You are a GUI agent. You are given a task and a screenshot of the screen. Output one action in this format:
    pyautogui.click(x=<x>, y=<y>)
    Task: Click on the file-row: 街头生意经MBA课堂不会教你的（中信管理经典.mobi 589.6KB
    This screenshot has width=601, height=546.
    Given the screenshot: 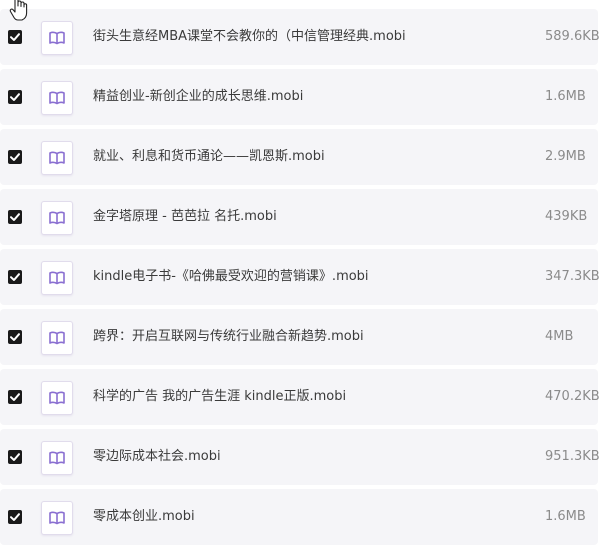 What is the action you would take?
    pyautogui.click(x=300, y=37)
    